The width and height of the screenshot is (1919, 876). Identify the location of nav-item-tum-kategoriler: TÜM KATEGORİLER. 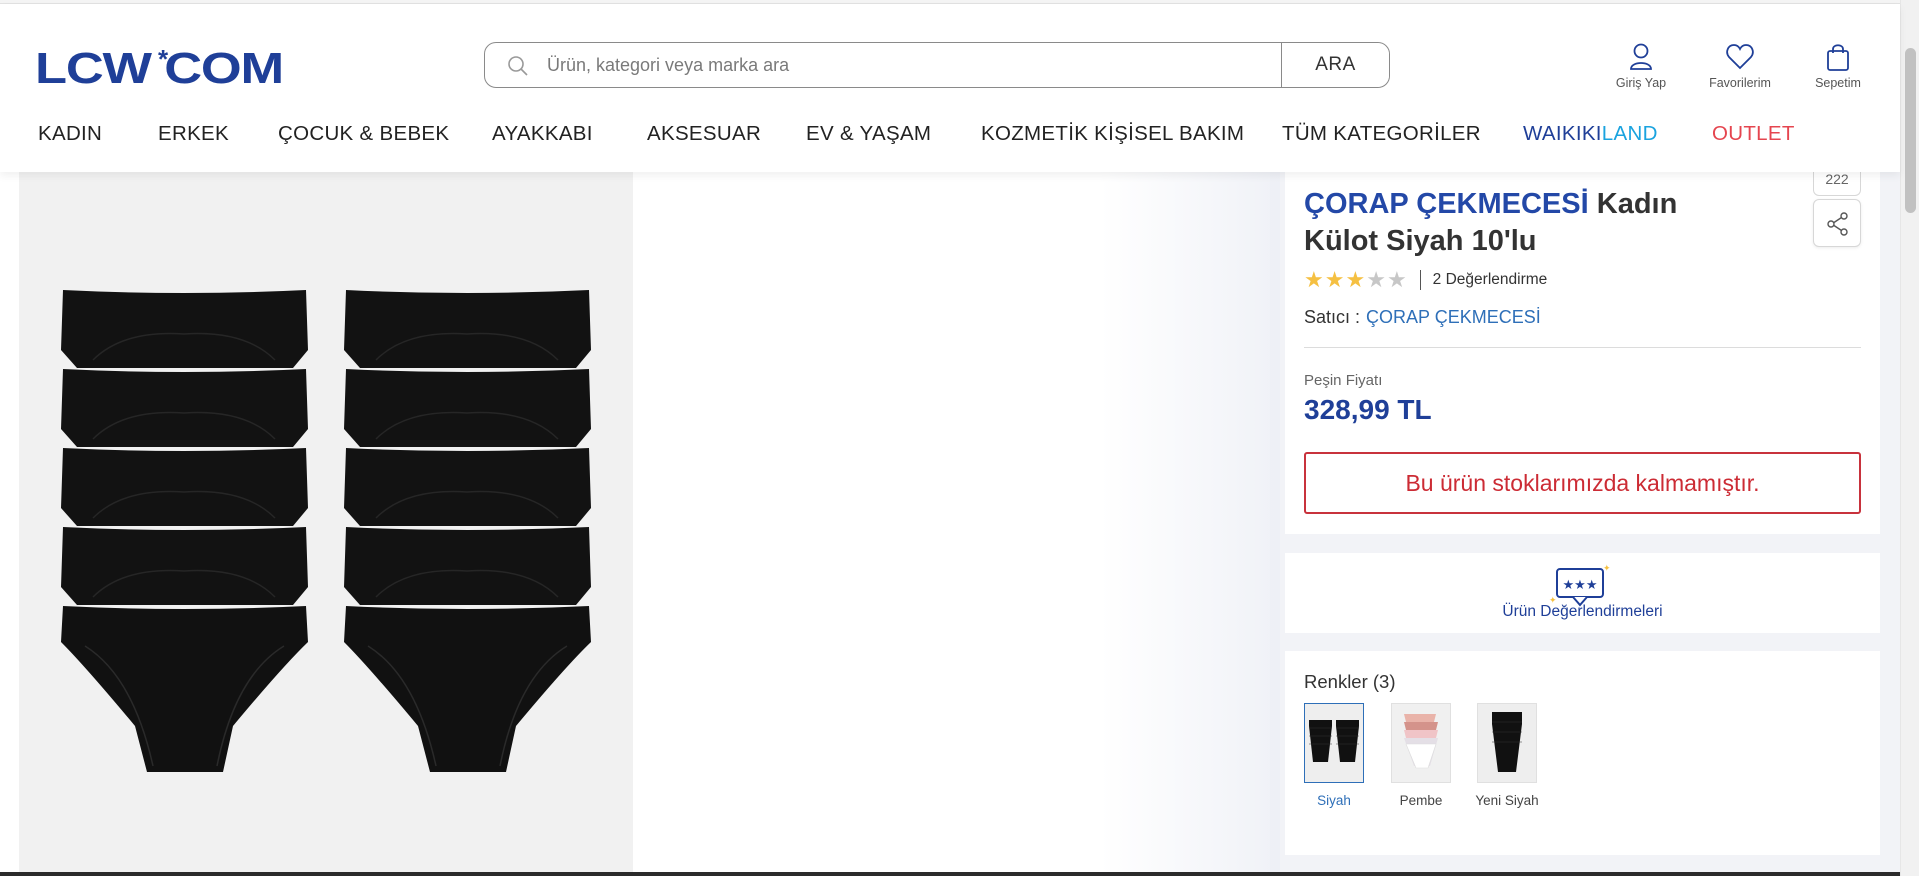
(1381, 134).